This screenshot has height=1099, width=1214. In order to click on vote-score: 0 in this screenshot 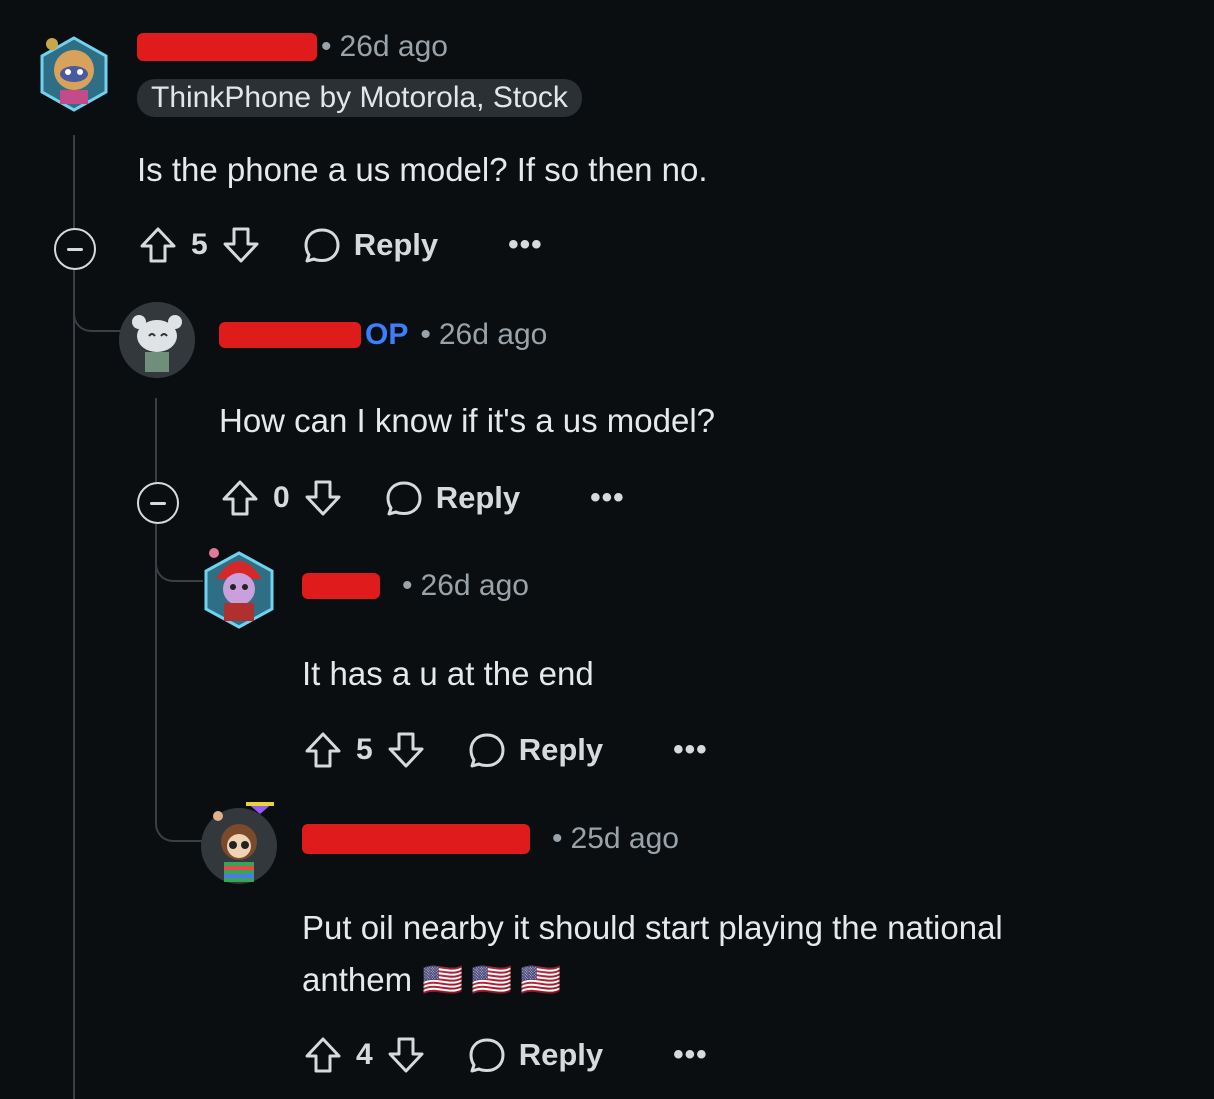, I will do `click(281, 497)`.